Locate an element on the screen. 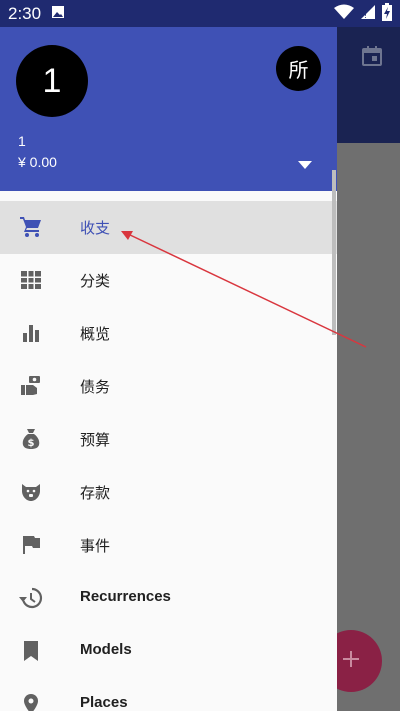  place-icon is located at coordinates (31, 701).